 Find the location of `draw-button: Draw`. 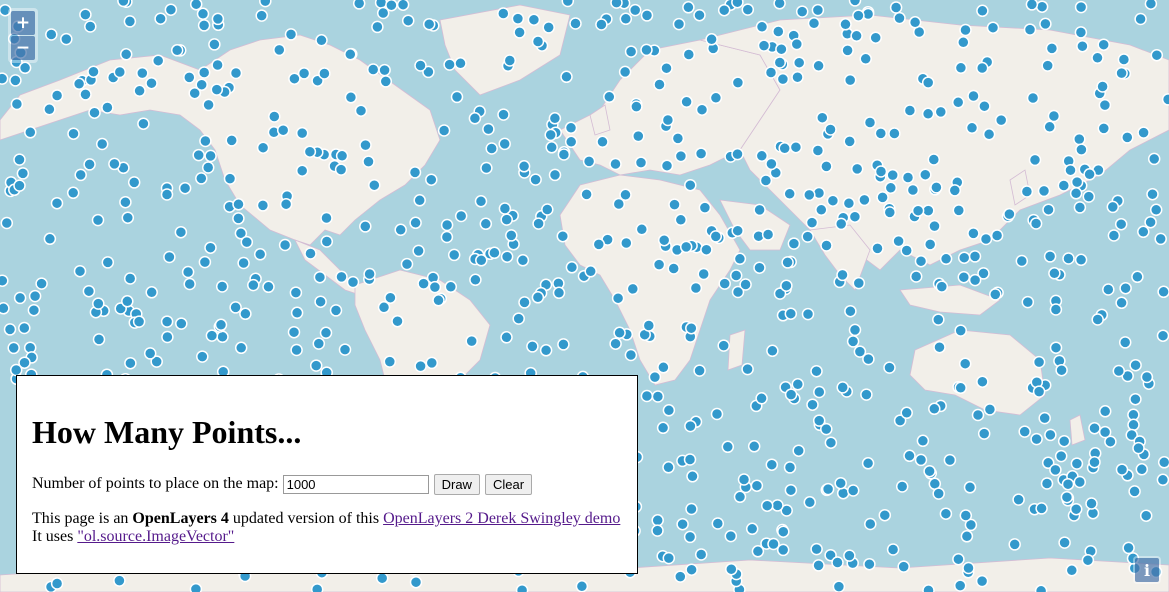

draw-button: Draw is located at coordinates (456, 484).